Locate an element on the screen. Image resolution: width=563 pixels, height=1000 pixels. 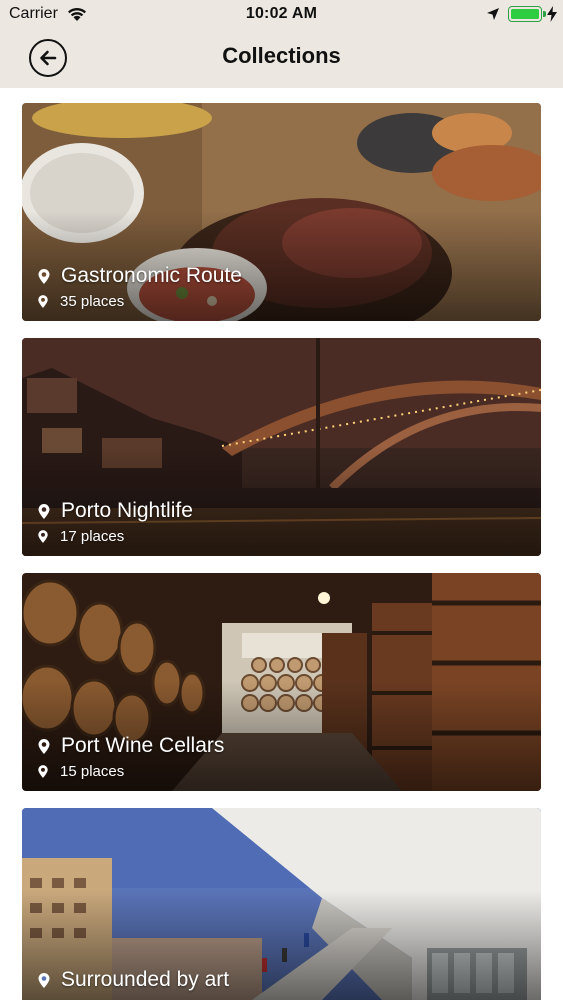
status-bar: Carrier 10:02 AM is located at coordinates (281, 15).